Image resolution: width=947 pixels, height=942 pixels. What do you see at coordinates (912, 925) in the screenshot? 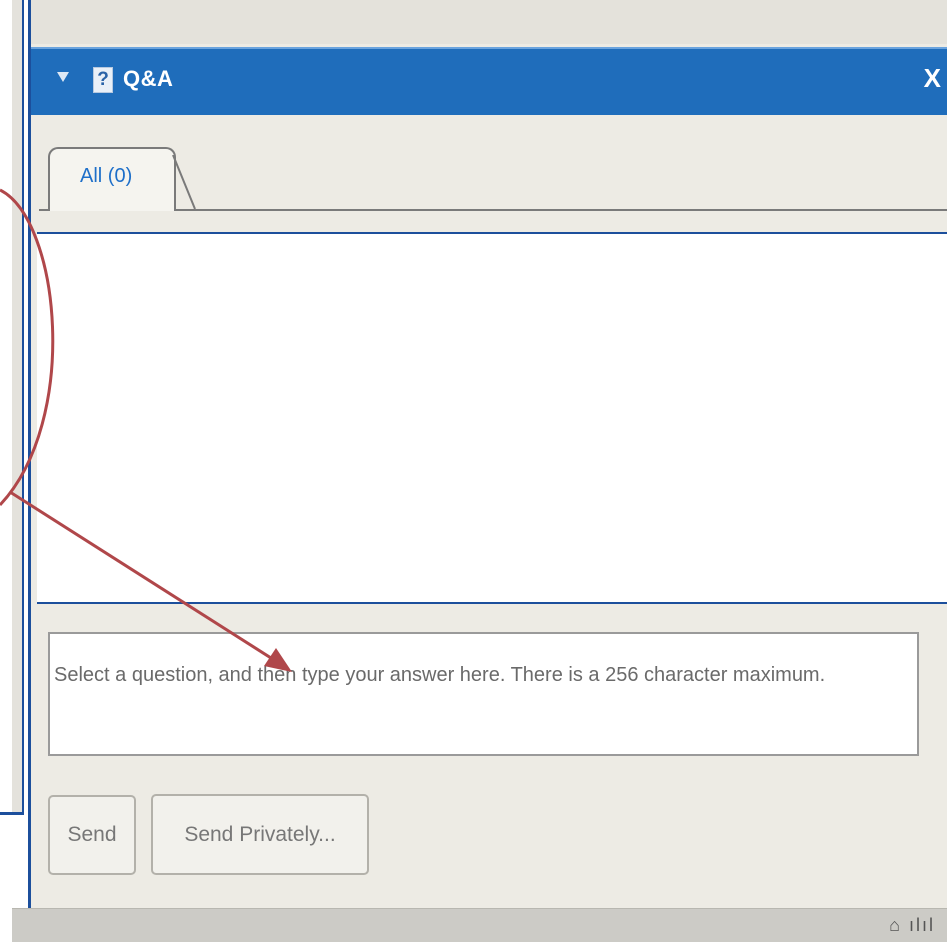
I see `logo-glyph-icon: ⌂ ılıl` at bounding box center [912, 925].